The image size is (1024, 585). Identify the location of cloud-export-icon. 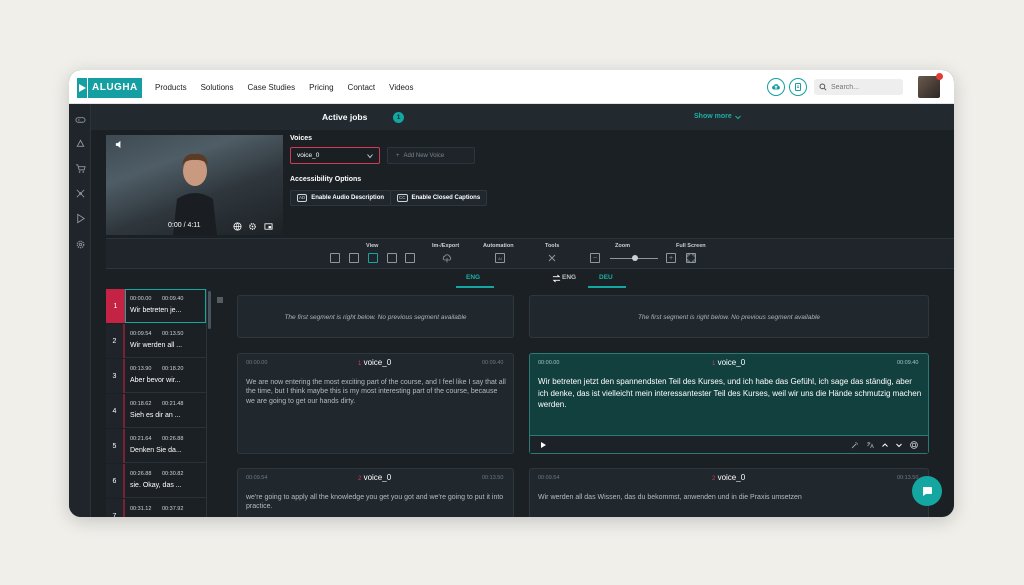
(447, 258).